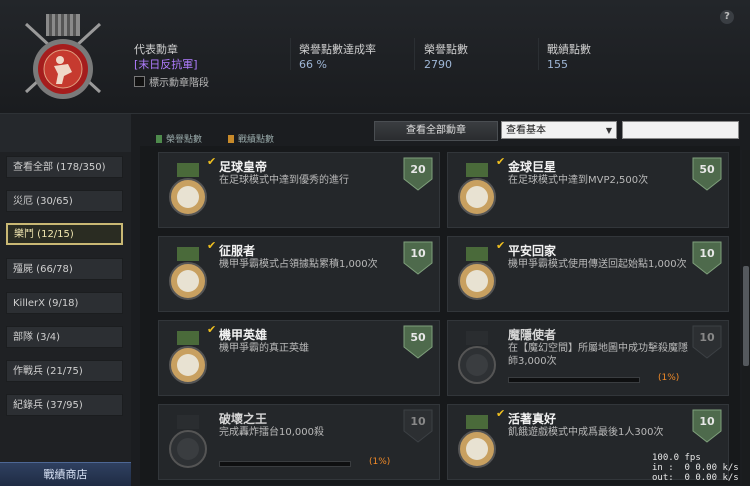 This screenshot has width=750, height=486. Describe the element at coordinates (184, 140) in the screenshot. I see `legend-honor-label: 榮譽點數` at that location.